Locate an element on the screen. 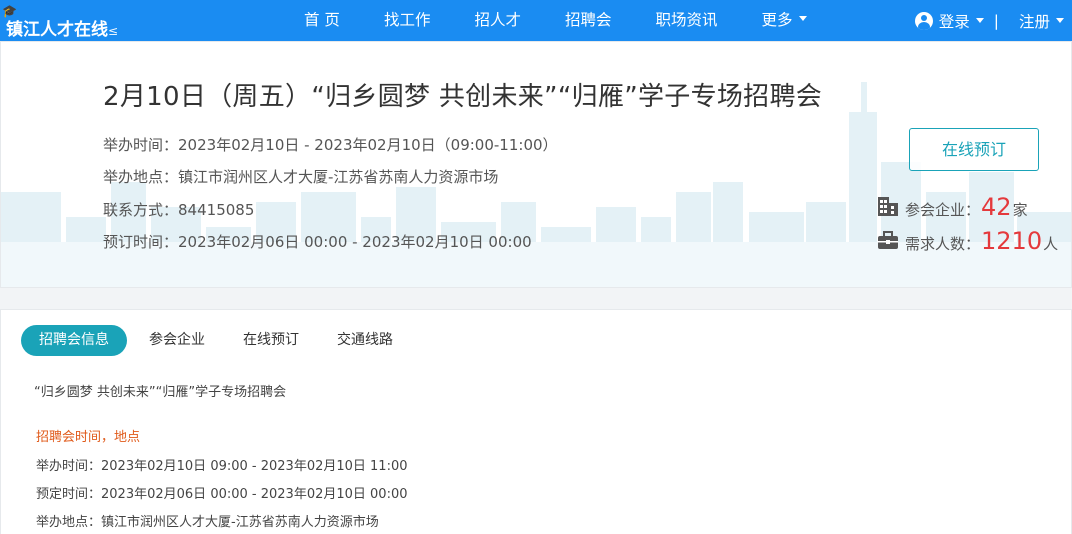  stat-unit: 家 is located at coordinates (1020, 210).